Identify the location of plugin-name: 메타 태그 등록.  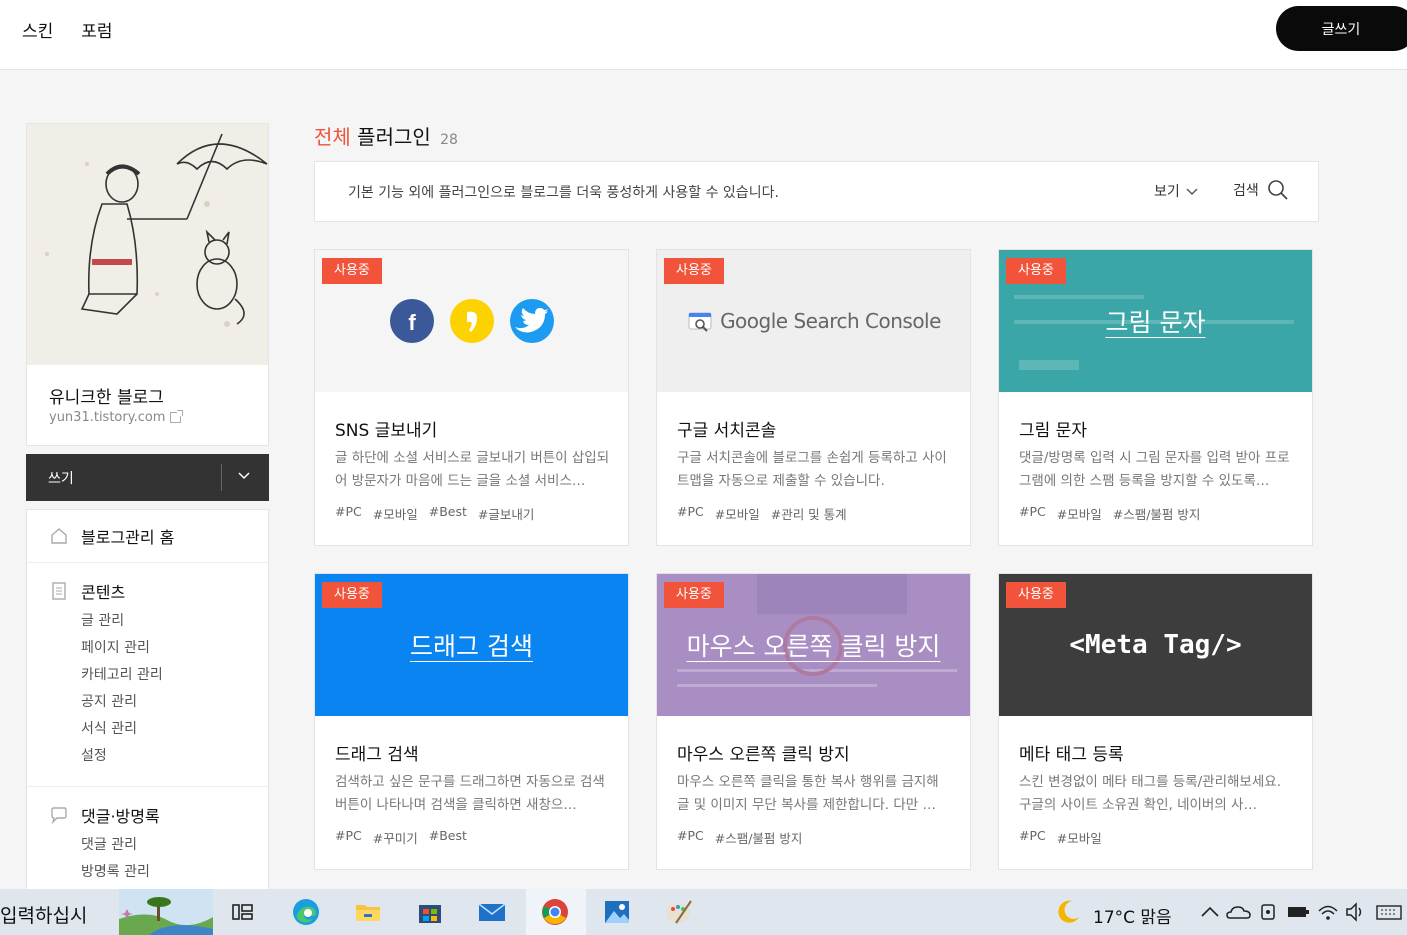
(1071, 755).